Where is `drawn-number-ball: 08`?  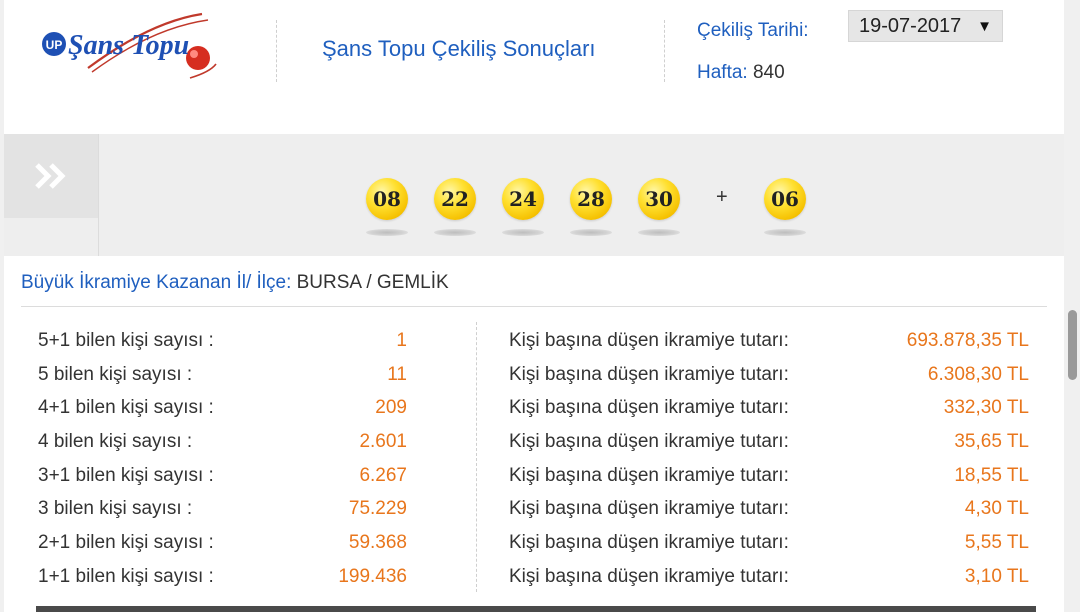 drawn-number-ball: 08 is located at coordinates (388, 208).